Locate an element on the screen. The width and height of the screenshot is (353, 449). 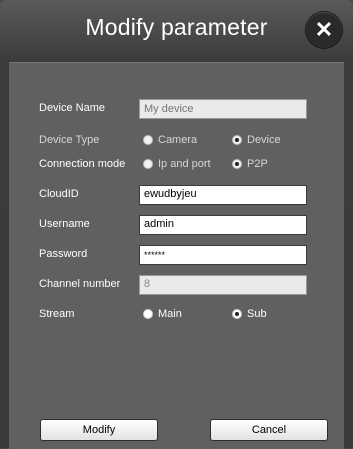
device-type-camera-label: Camera is located at coordinates (178, 140).